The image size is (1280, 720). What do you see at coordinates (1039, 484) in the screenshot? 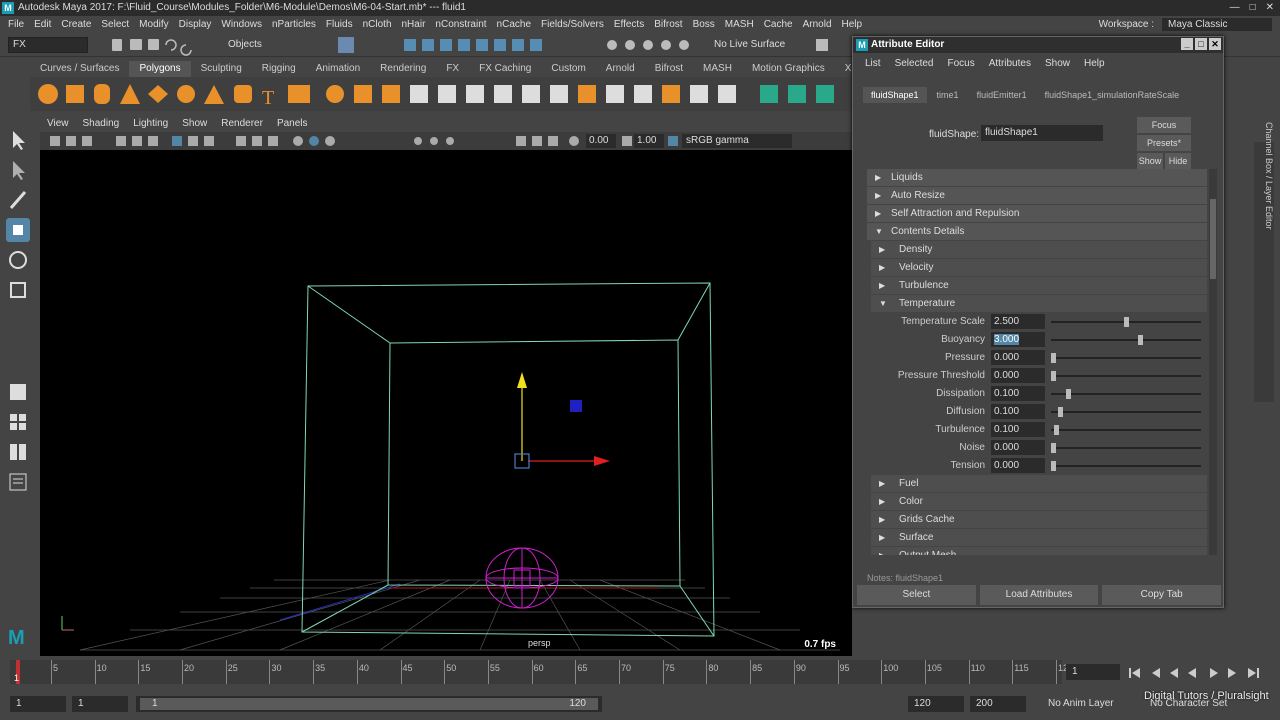
I see `subsection-fuel: ▶ Fuel` at bounding box center [1039, 484].